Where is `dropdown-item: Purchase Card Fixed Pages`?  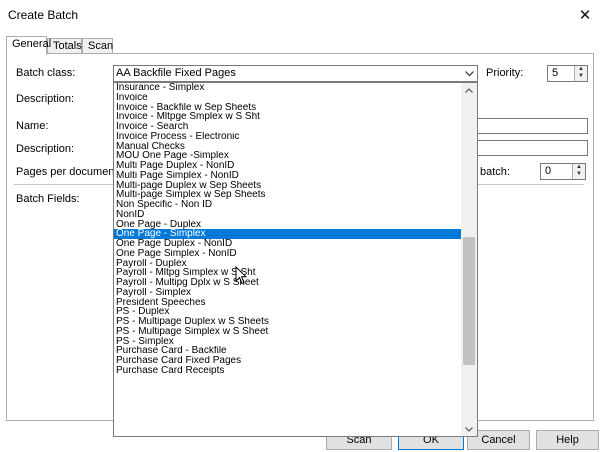
dropdown-item: Purchase Card Fixed Pages is located at coordinates (288, 361).